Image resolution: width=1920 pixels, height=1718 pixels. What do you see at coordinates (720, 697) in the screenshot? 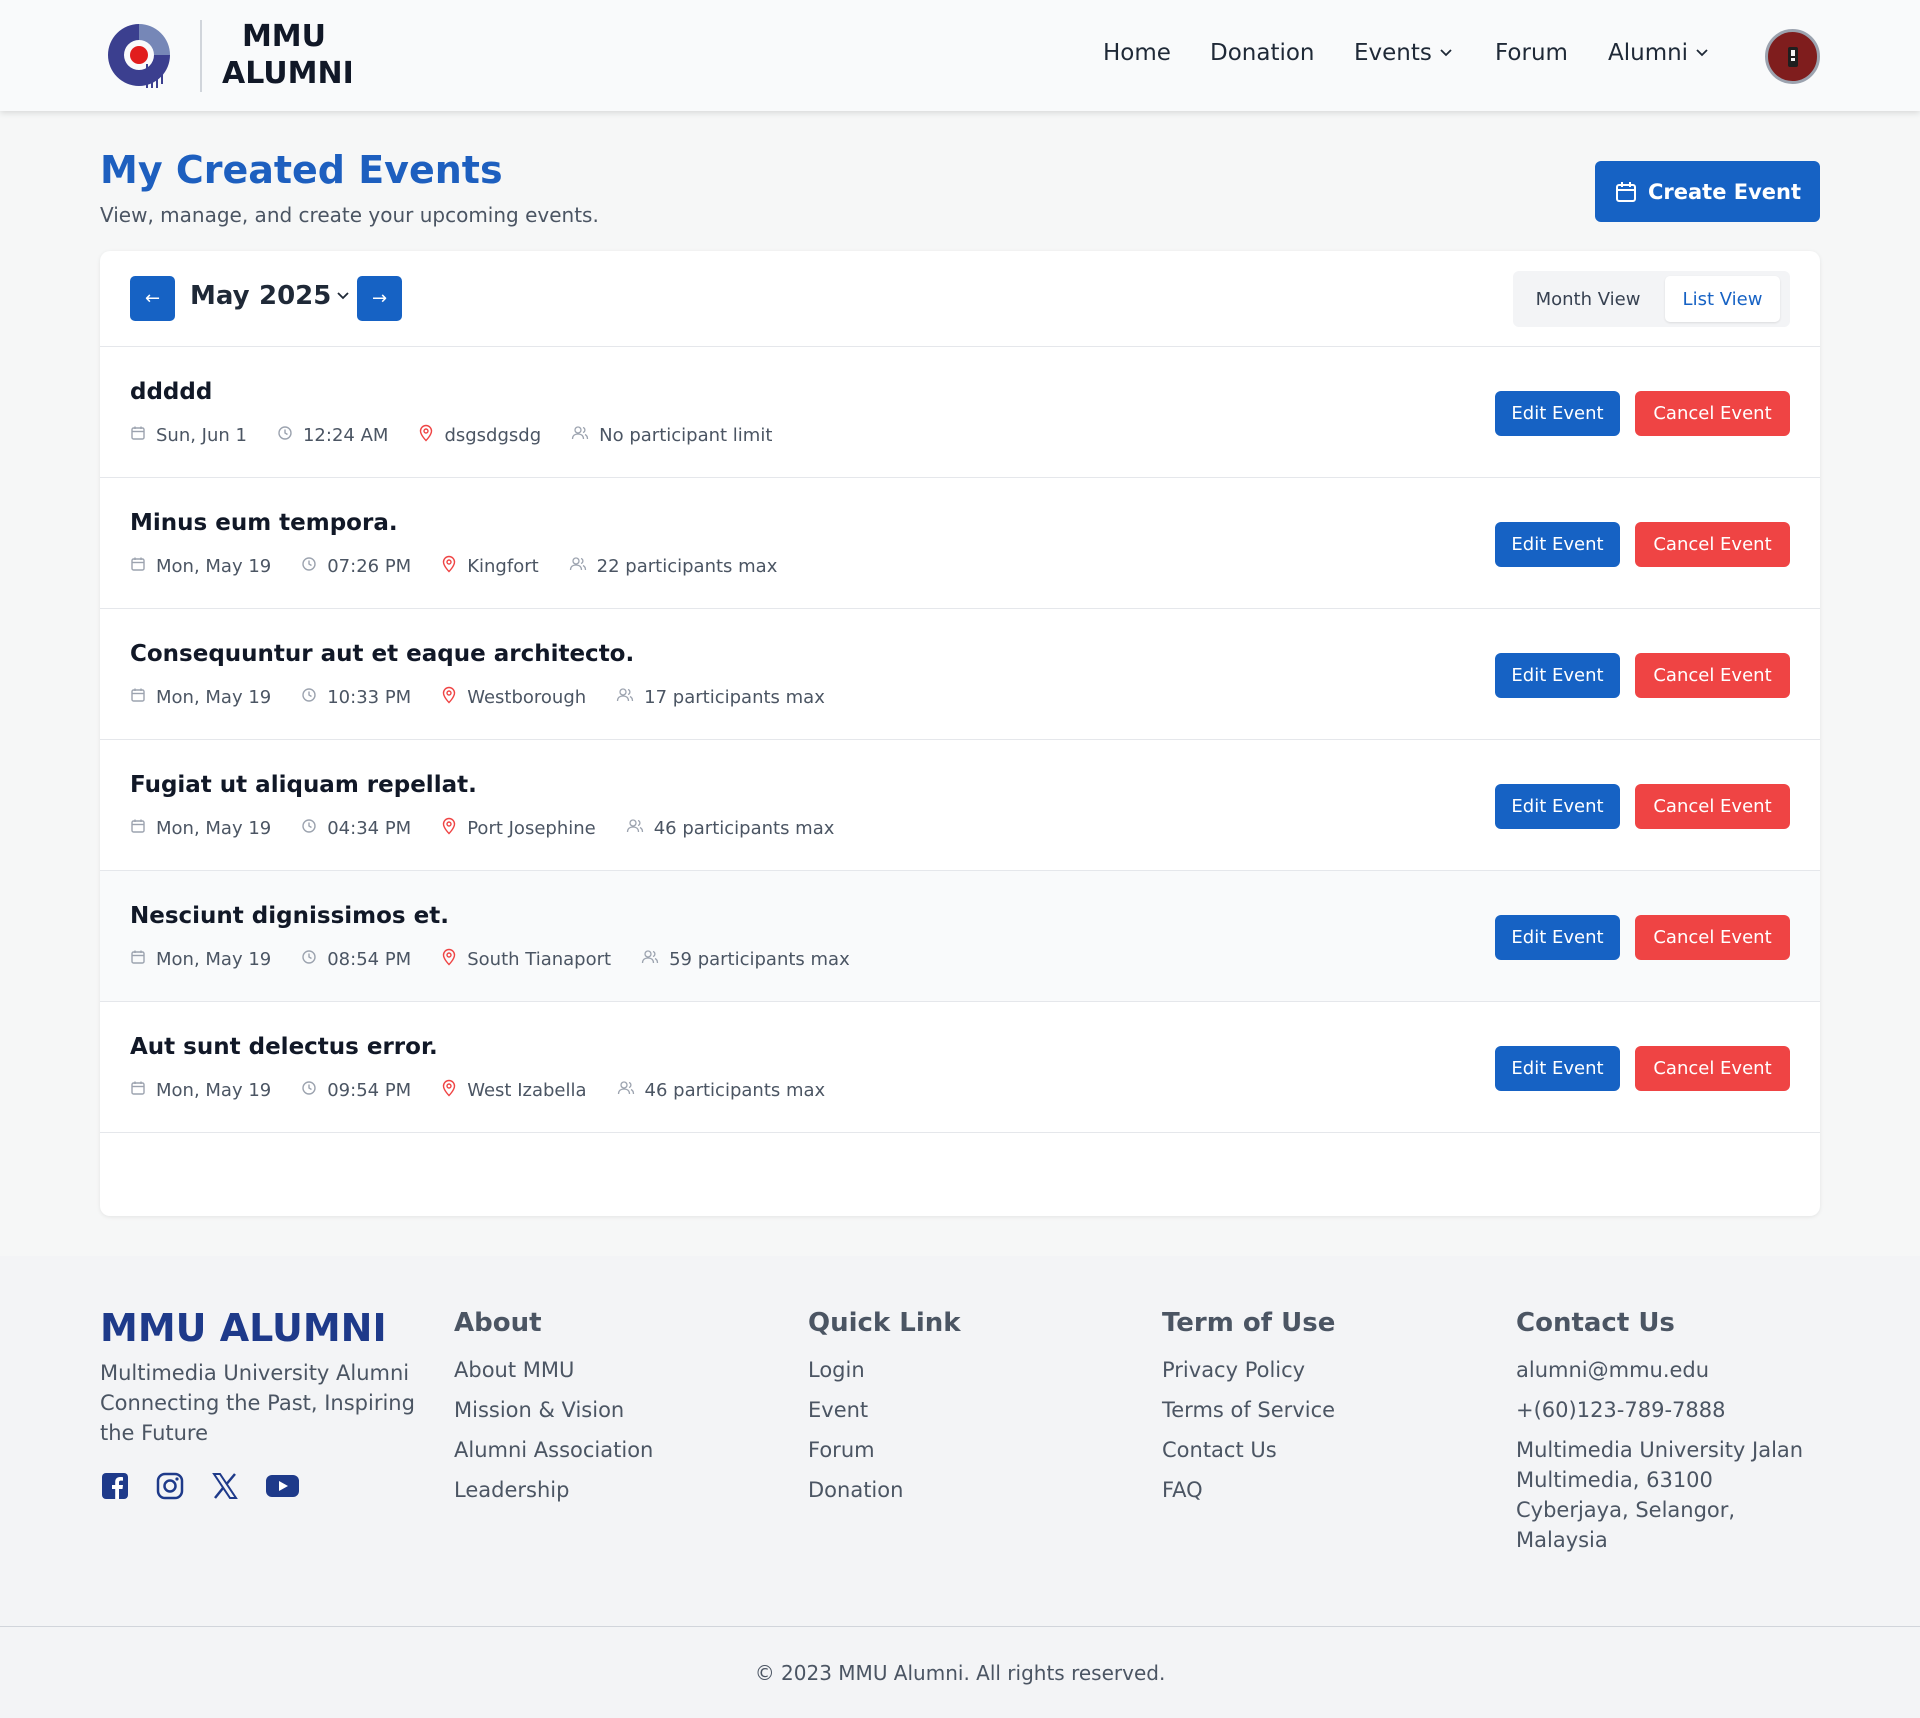
I see `event-participants: 17 participants max` at bounding box center [720, 697].